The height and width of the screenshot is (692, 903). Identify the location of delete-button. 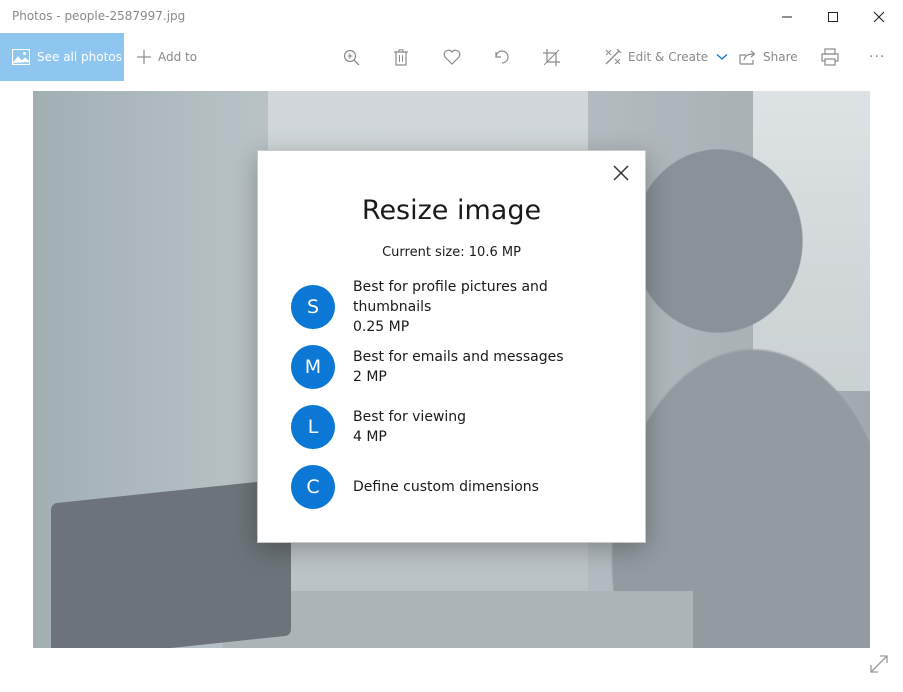
(401, 57).